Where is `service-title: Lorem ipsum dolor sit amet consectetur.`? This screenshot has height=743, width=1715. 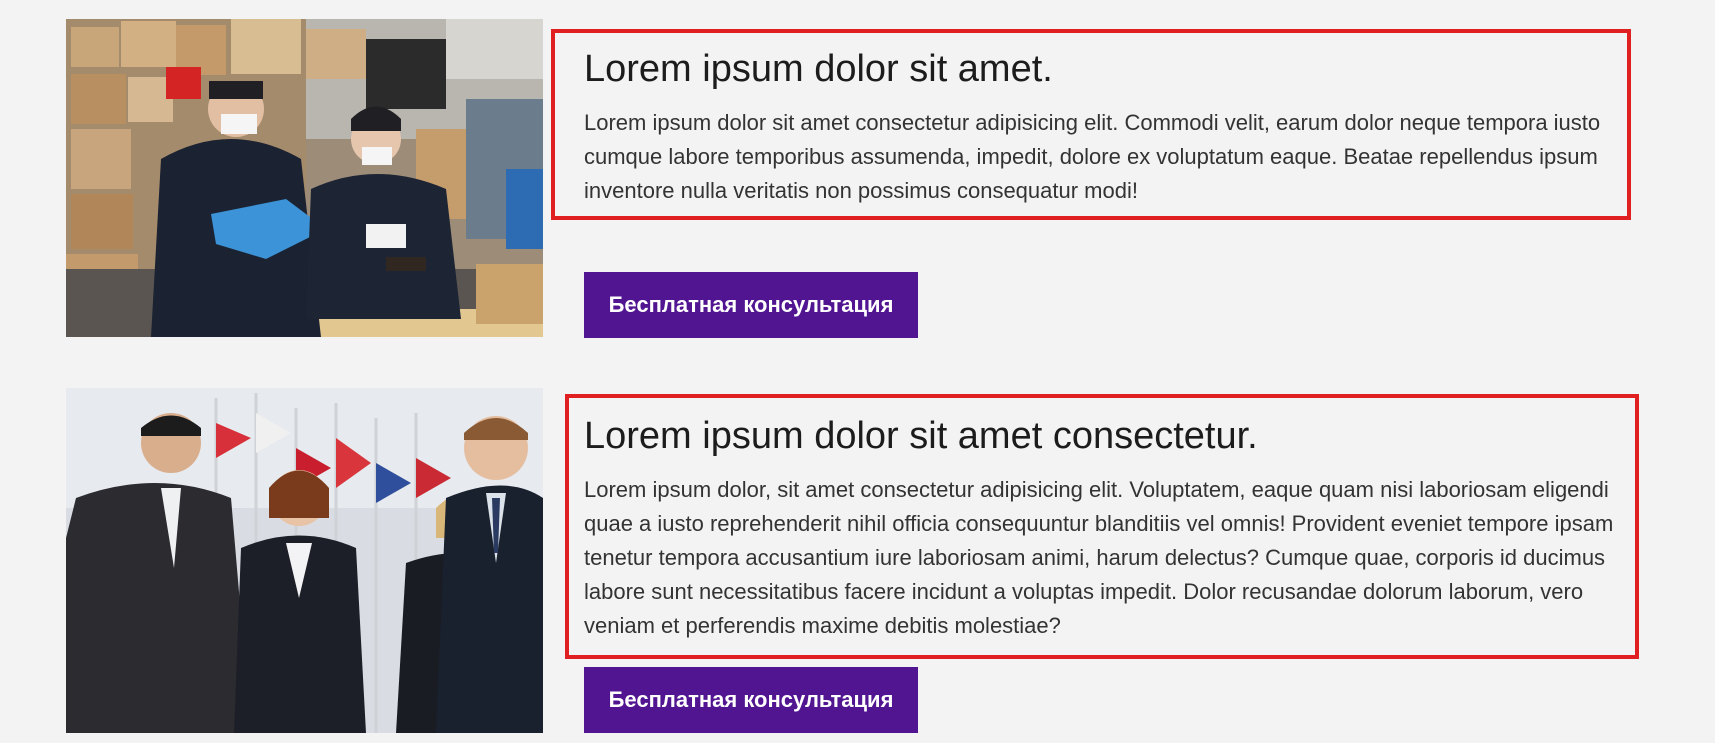
service-title: Lorem ipsum dolor sit amet consectetur. is located at coordinates (921, 436).